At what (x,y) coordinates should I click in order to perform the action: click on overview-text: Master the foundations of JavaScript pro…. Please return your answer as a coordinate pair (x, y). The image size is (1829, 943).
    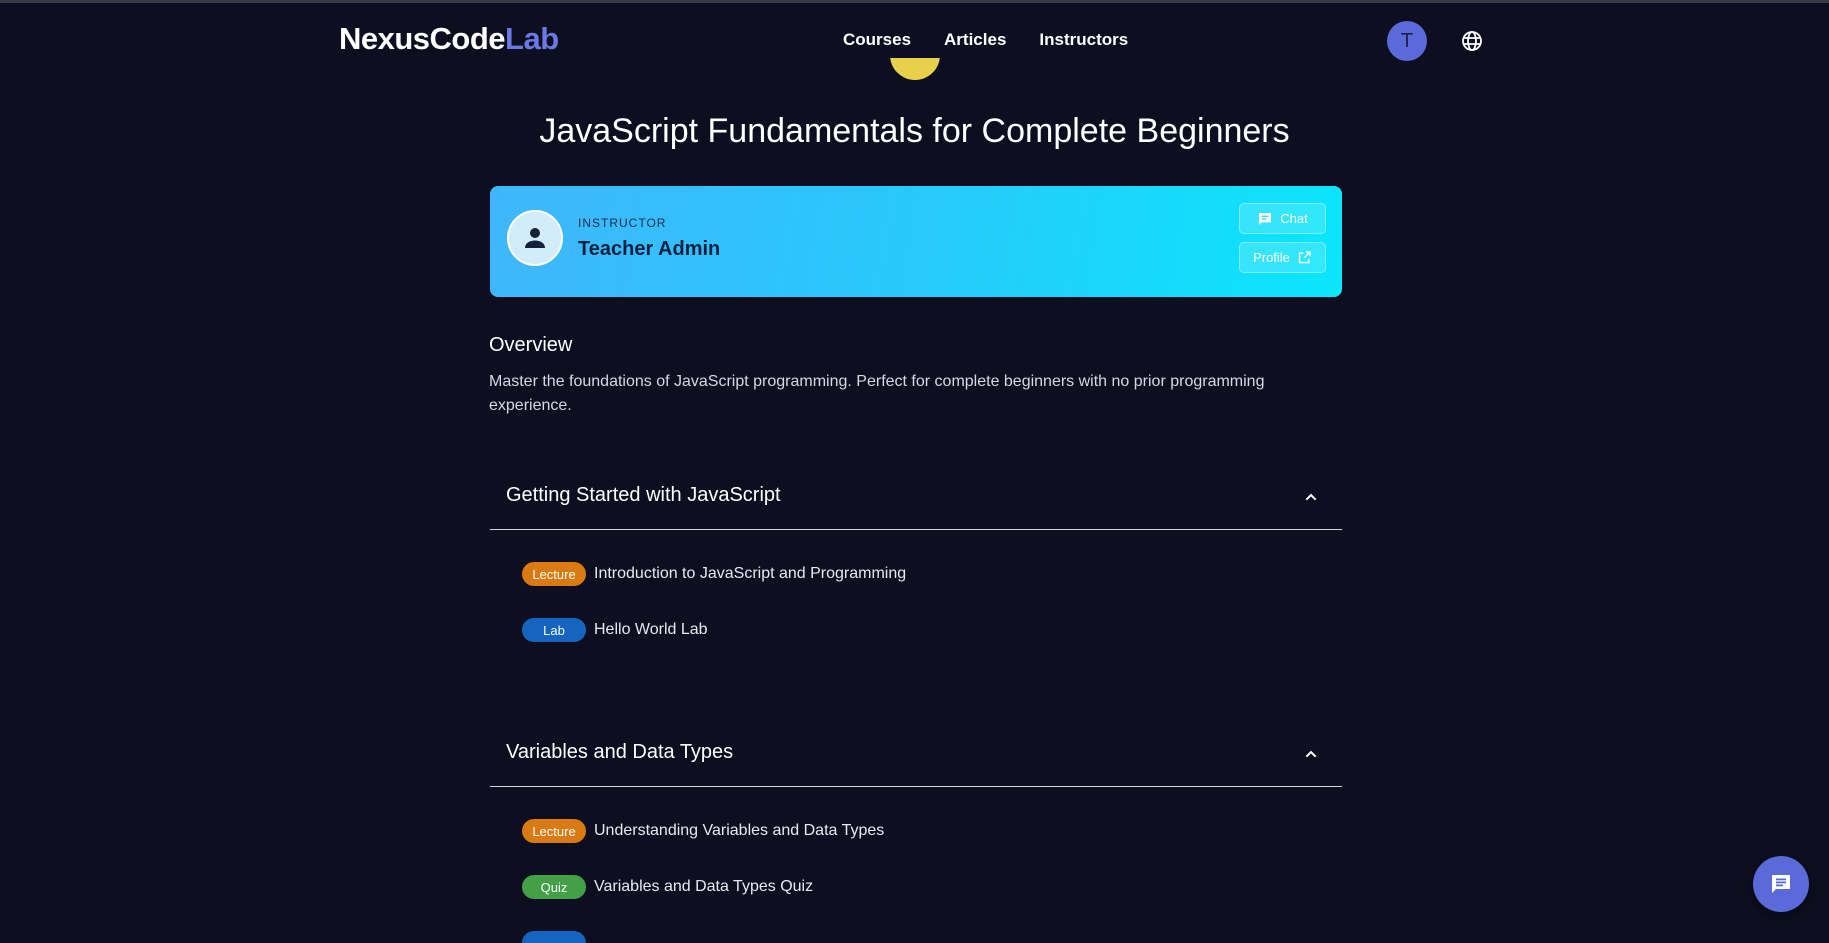
    Looking at the image, I should click on (877, 393).